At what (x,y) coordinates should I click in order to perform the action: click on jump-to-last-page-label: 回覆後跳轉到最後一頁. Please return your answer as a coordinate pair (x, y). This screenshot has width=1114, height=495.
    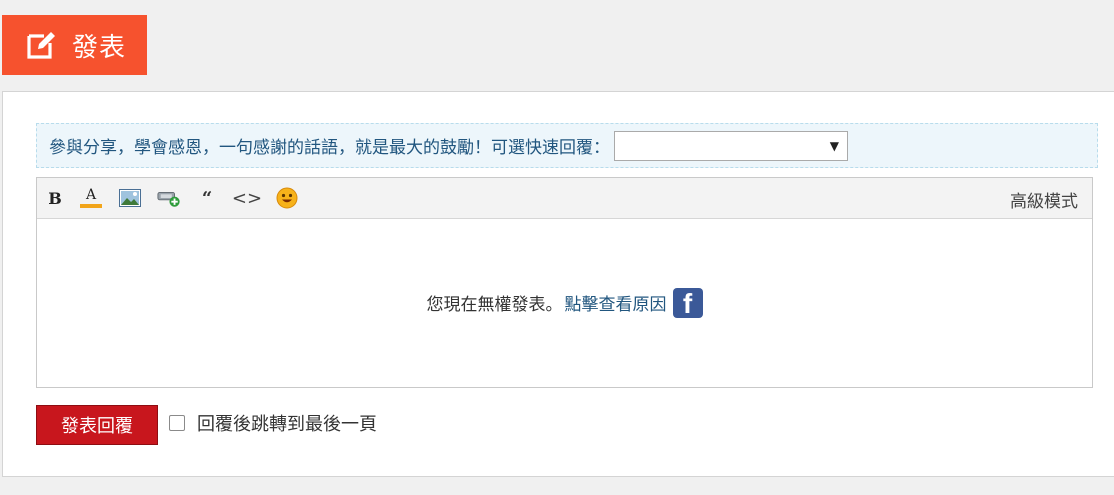
    Looking at the image, I should click on (287, 424).